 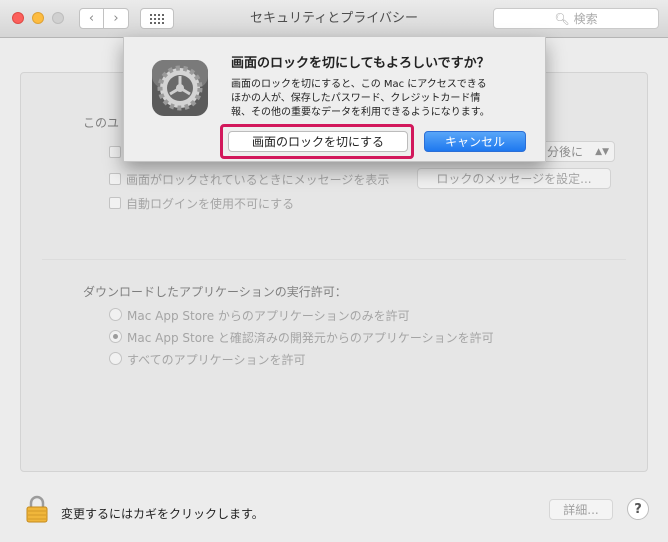 What do you see at coordinates (115, 203) in the screenshot?
I see `disable-autologin-checkbox` at bounding box center [115, 203].